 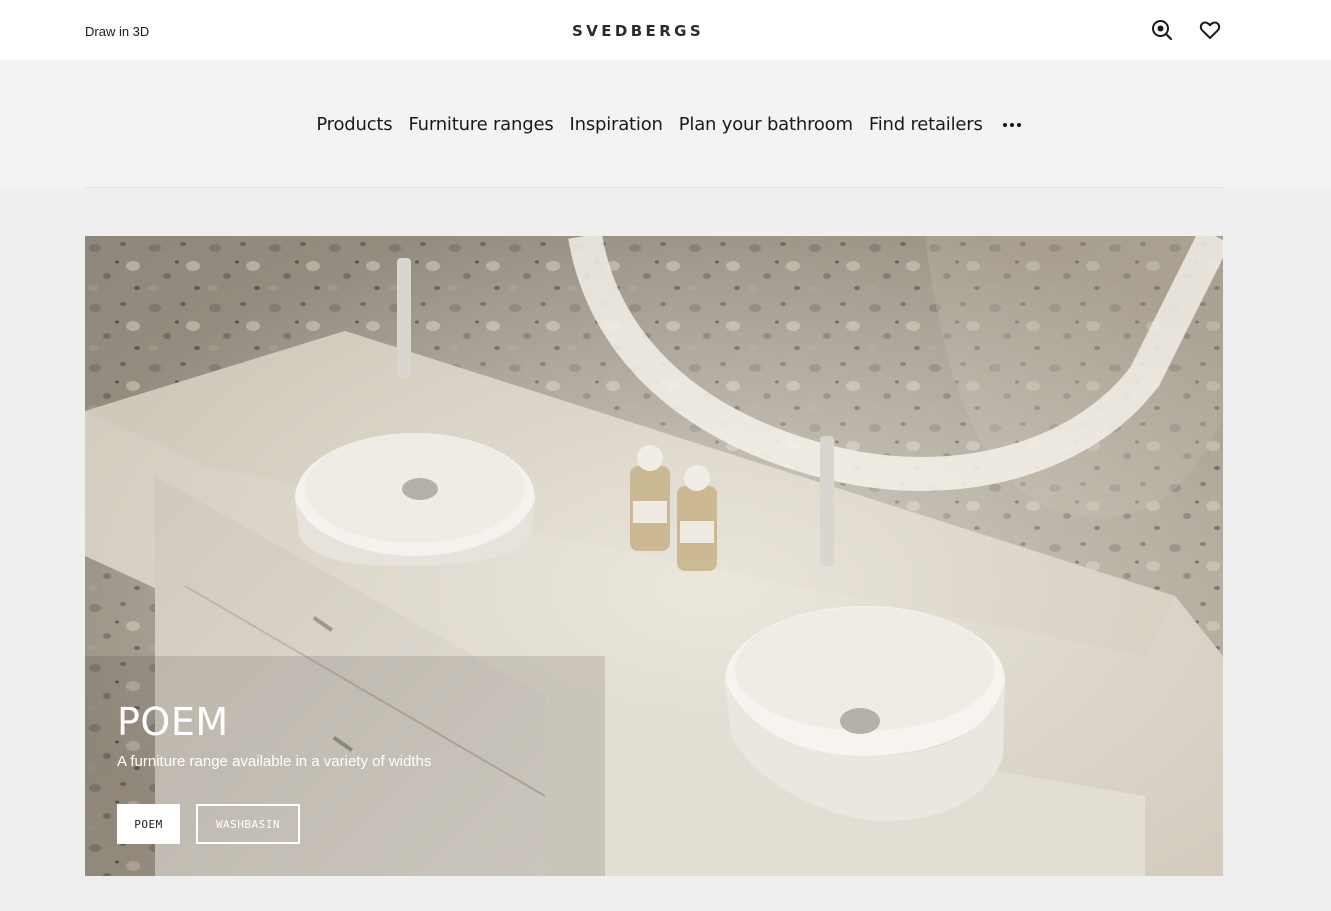 What do you see at coordinates (148, 824) in the screenshot?
I see `poem-button: POEM` at bounding box center [148, 824].